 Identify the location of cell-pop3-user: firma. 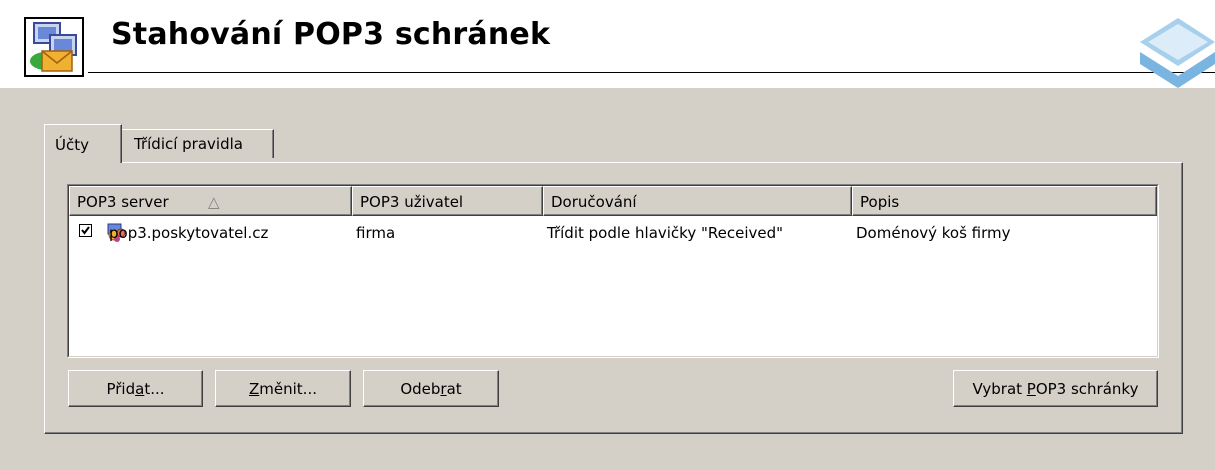
(376, 233).